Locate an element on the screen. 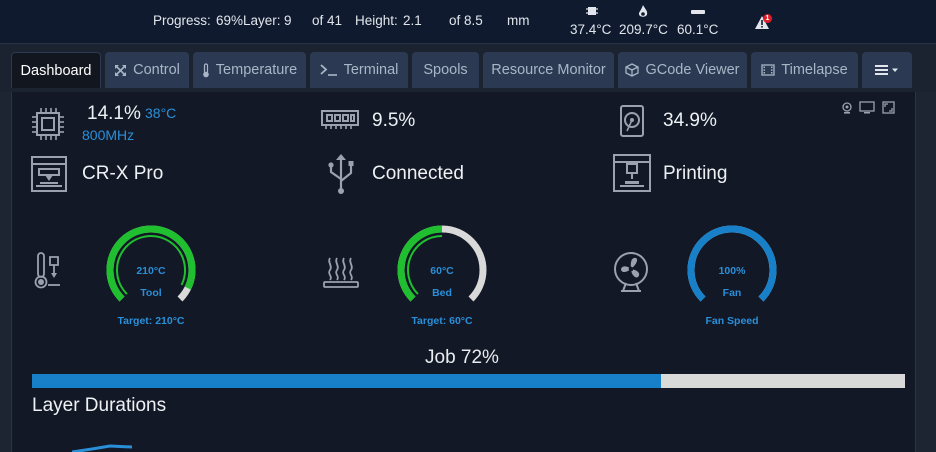  progress-value: 69% is located at coordinates (230, 20).